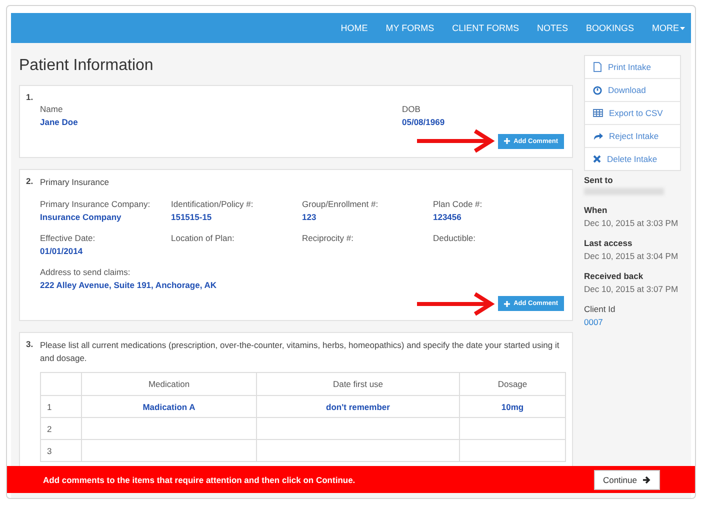  What do you see at coordinates (86, 271) in the screenshot?
I see `field-label: Address to send claims:` at bounding box center [86, 271].